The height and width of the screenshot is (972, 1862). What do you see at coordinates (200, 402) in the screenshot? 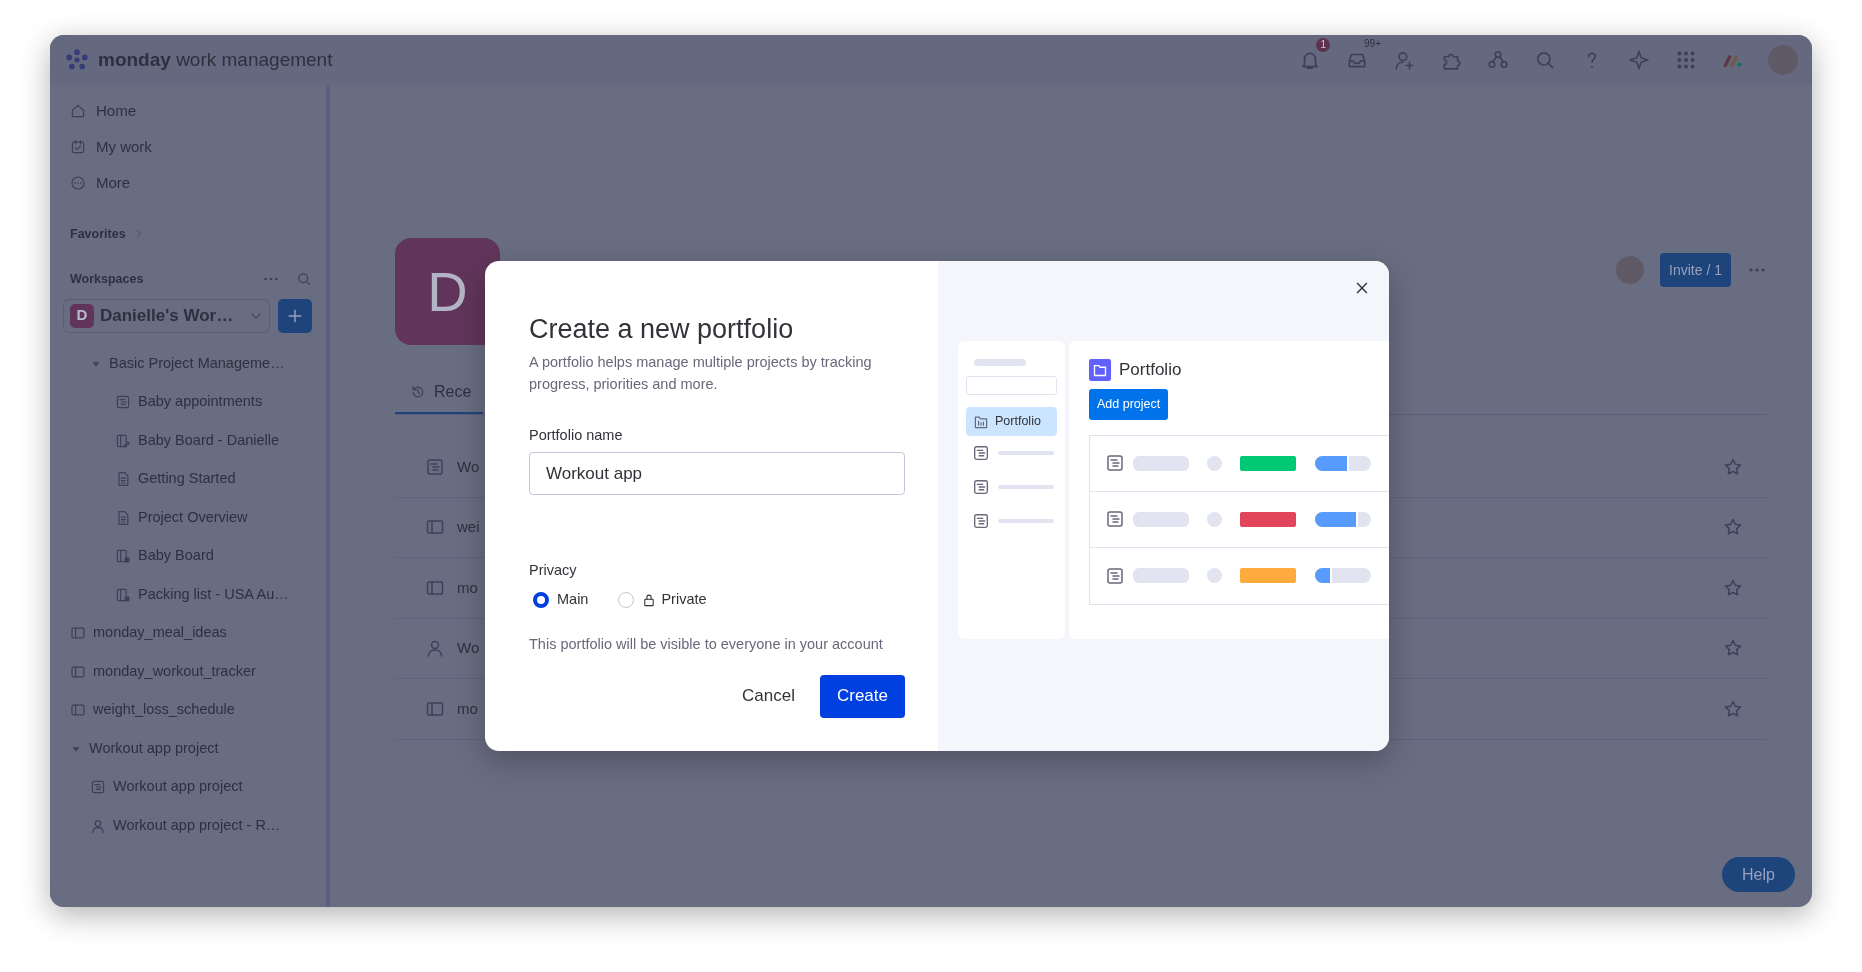
I see `tree-item: Baby appointments` at bounding box center [200, 402].